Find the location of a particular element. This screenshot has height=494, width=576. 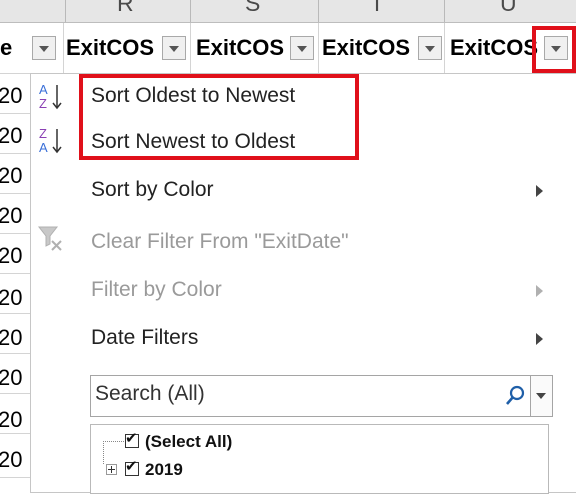

menu-item-date-filters: Date Filters is located at coordinates (144, 338).